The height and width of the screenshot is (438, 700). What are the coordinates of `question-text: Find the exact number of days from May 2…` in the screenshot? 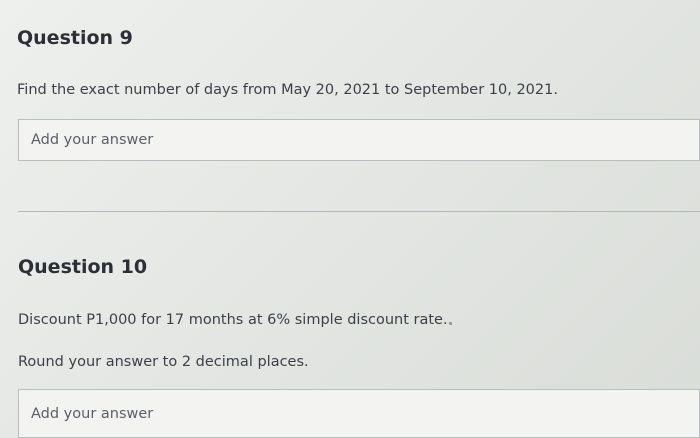 It's located at (287, 90).